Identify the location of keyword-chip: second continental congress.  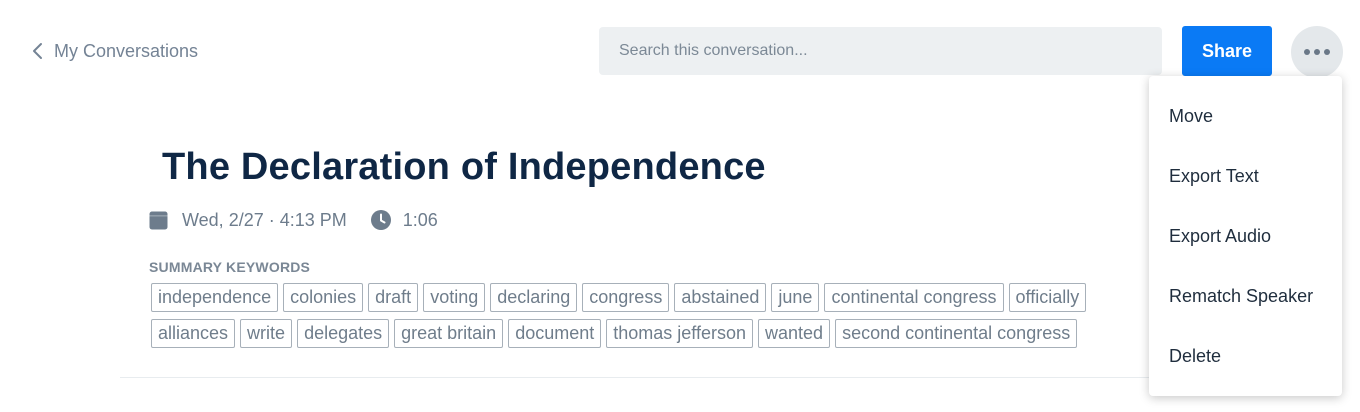
(956, 333).